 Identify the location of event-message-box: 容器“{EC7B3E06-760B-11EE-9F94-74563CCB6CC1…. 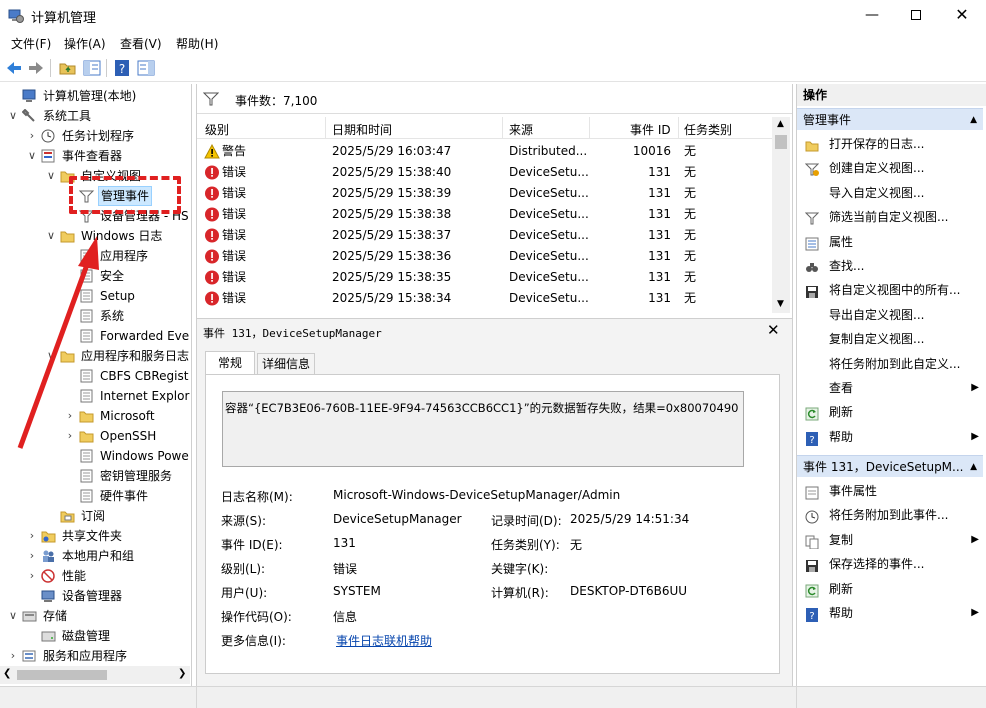
(483, 429).